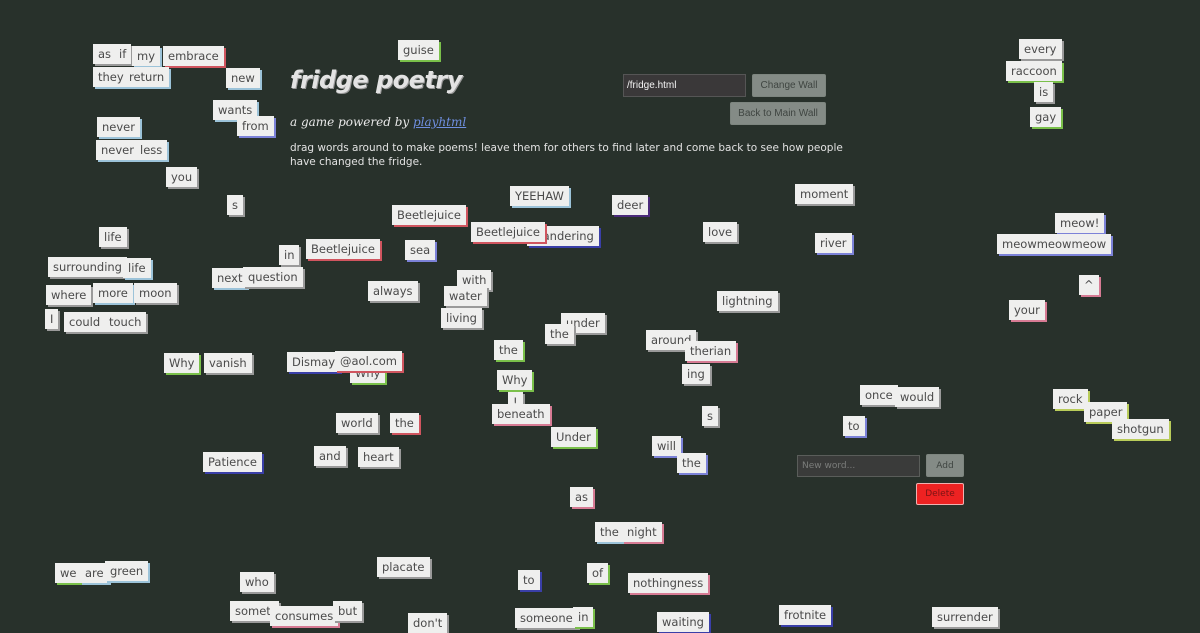 Image resolution: width=1200 pixels, height=633 pixels. What do you see at coordinates (255, 126) in the screenshot?
I see `word-magnet: from` at bounding box center [255, 126].